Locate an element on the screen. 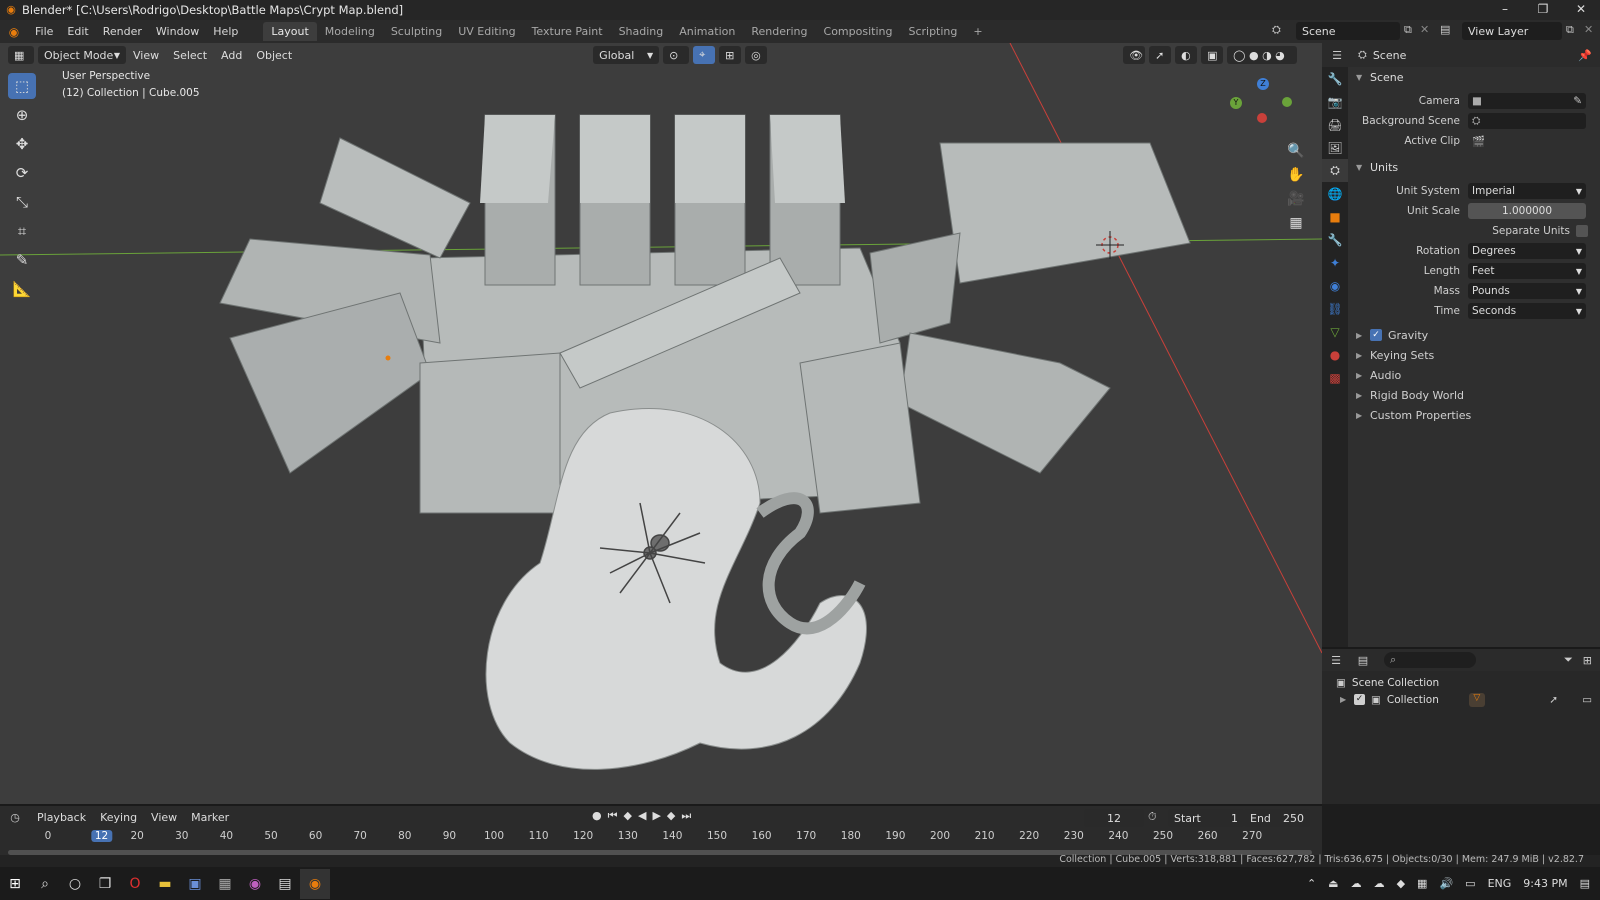 This screenshot has width=1600, height=900. calculator-icon: ▤ is located at coordinates (285, 884).